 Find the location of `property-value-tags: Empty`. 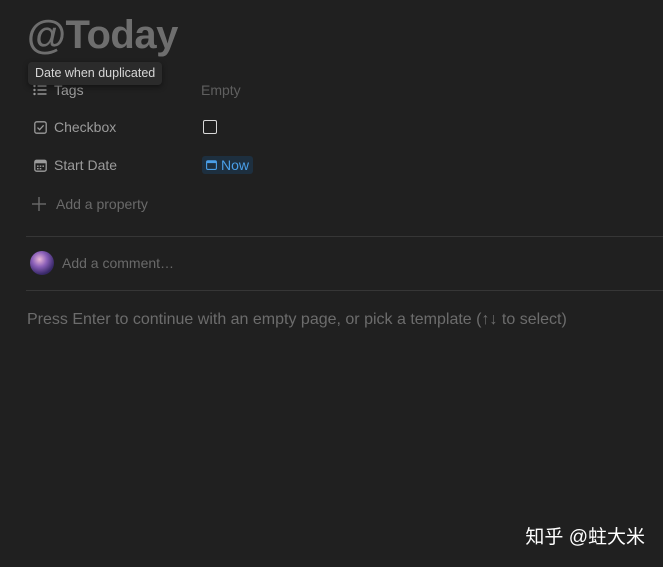

property-value-tags: Empty is located at coordinates (221, 90).